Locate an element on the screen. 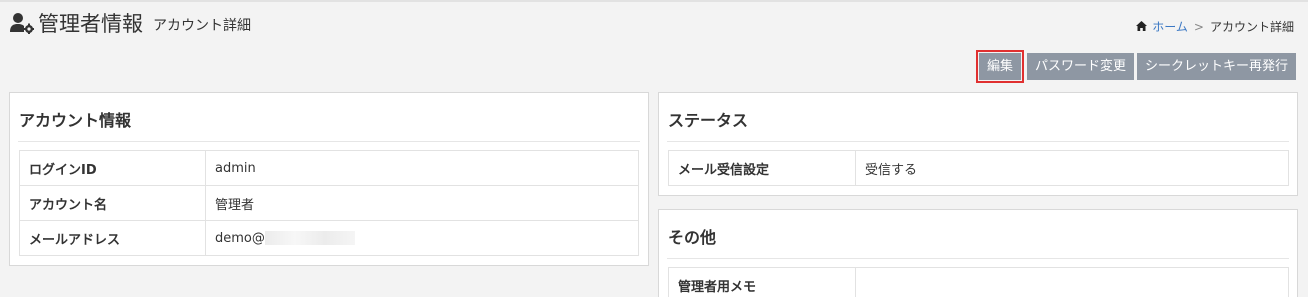 The height and width of the screenshot is (297, 1308). edit-button-highlight: 編集 is located at coordinates (999, 66).